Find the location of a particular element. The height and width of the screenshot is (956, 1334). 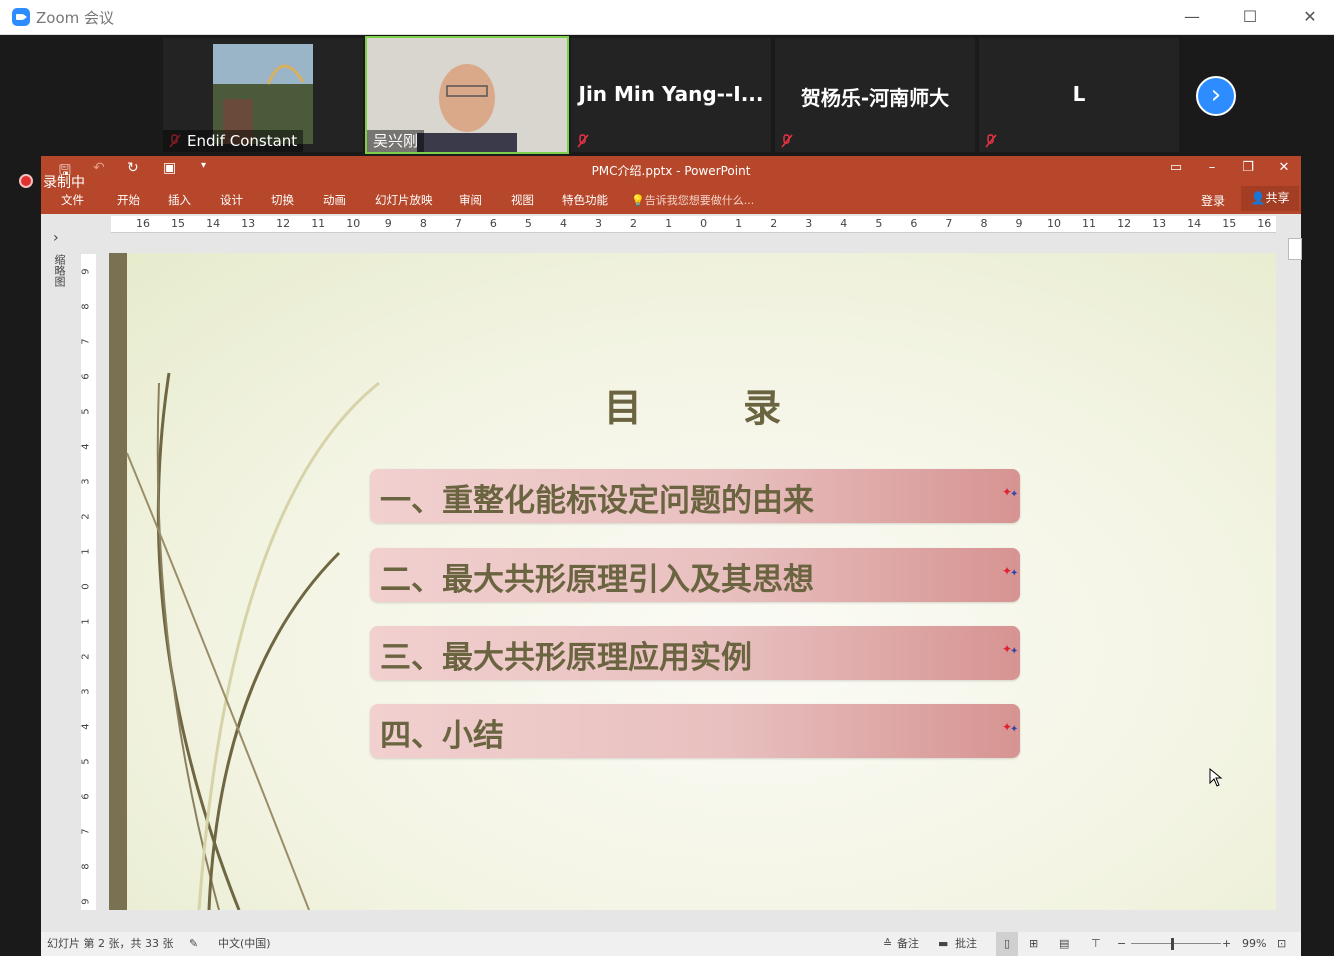

toc-item-text: 三、最大共形原理应用实例 is located at coordinates (566, 658).